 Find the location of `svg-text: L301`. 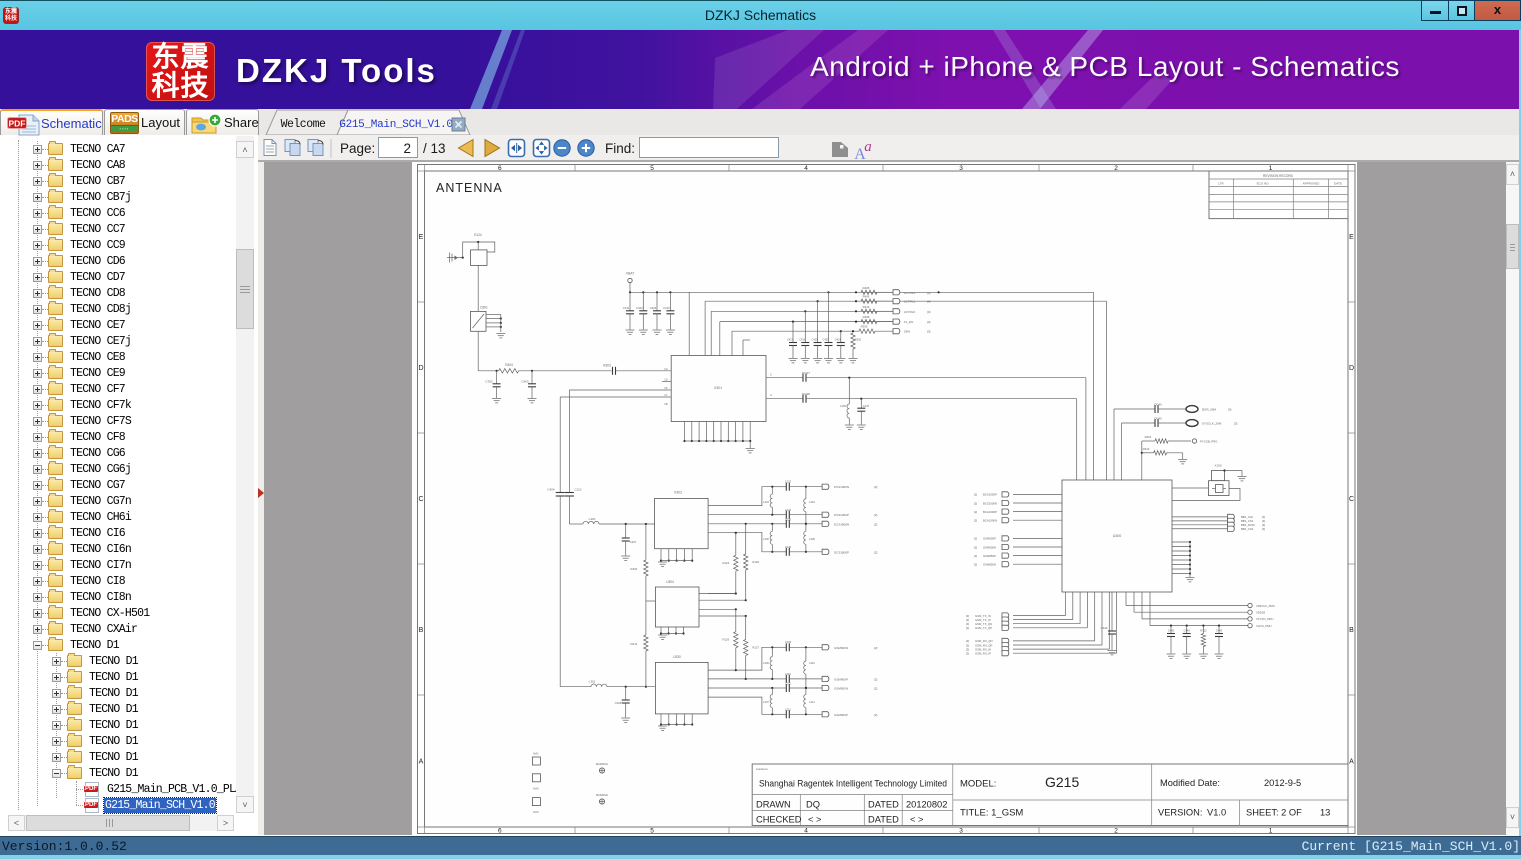

svg-text: L301 is located at coordinates (592, 682).